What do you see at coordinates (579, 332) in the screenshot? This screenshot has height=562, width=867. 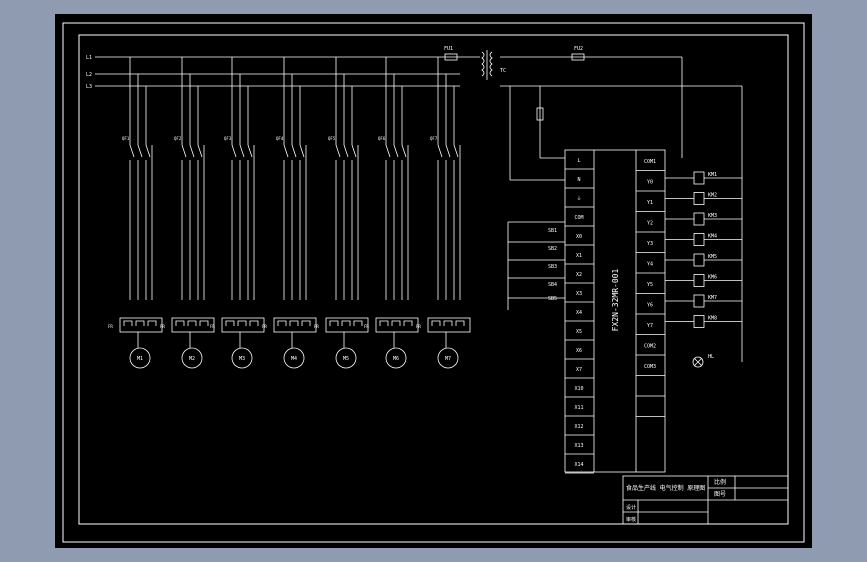 I see `plc-input-terminal: X5` at bounding box center [579, 332].